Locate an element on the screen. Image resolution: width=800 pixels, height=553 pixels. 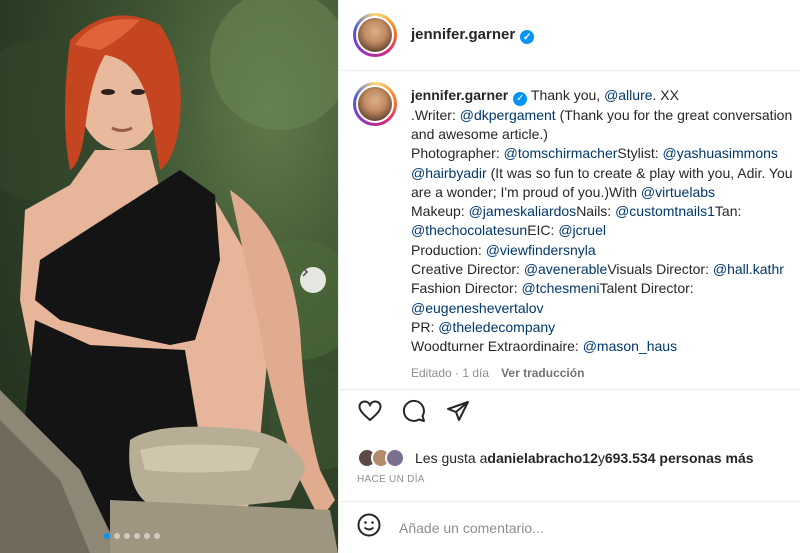
caption-line: Production: @viewfindersnyla is located at coordinates (605, 250).